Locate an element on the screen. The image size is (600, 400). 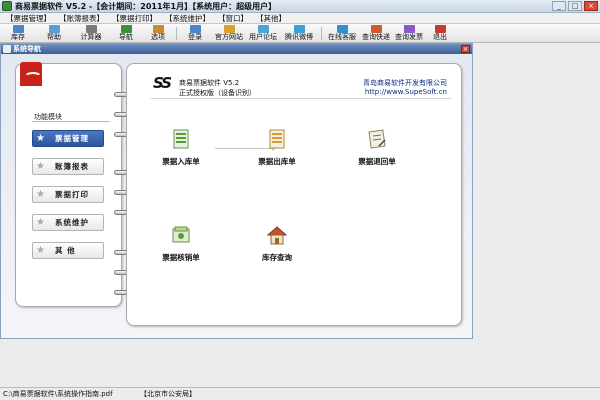
forum-icon is located at coordinates (263, 29).